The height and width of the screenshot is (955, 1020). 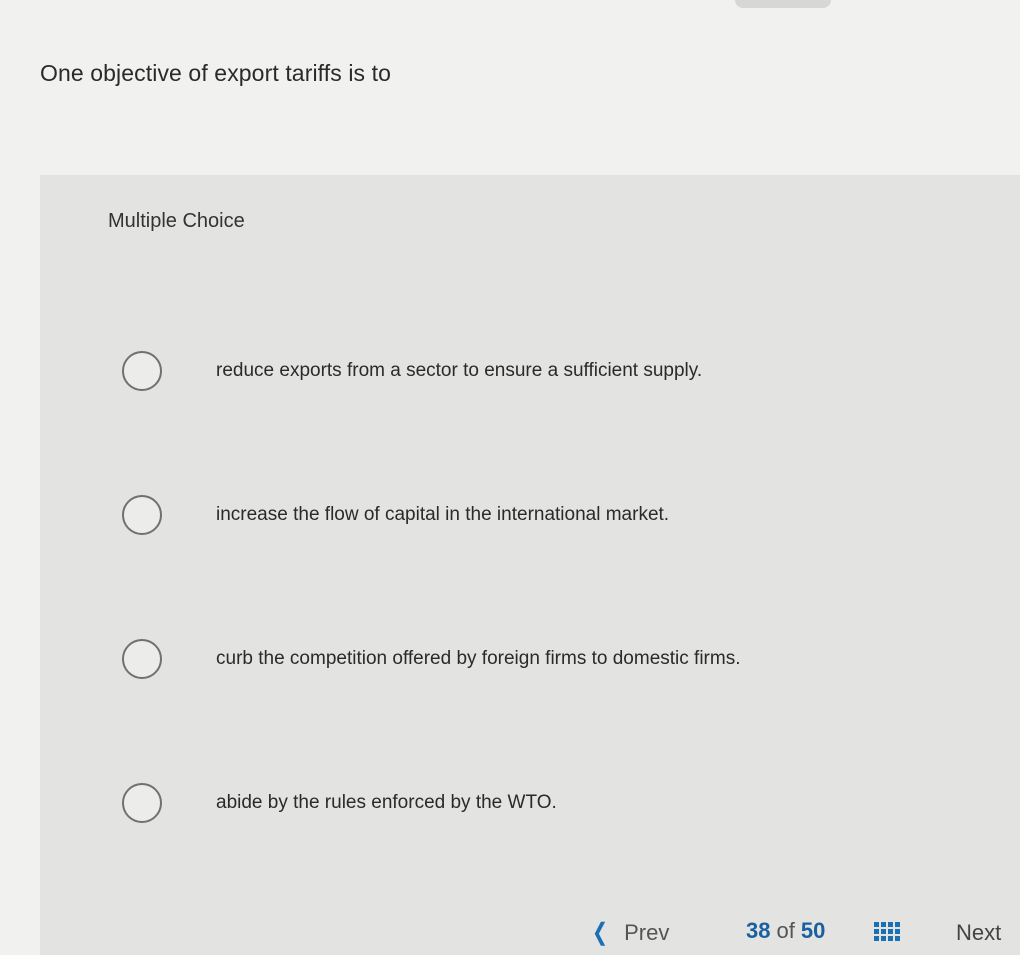 I want to click on next-button: Next, so click(x=978, y=933).